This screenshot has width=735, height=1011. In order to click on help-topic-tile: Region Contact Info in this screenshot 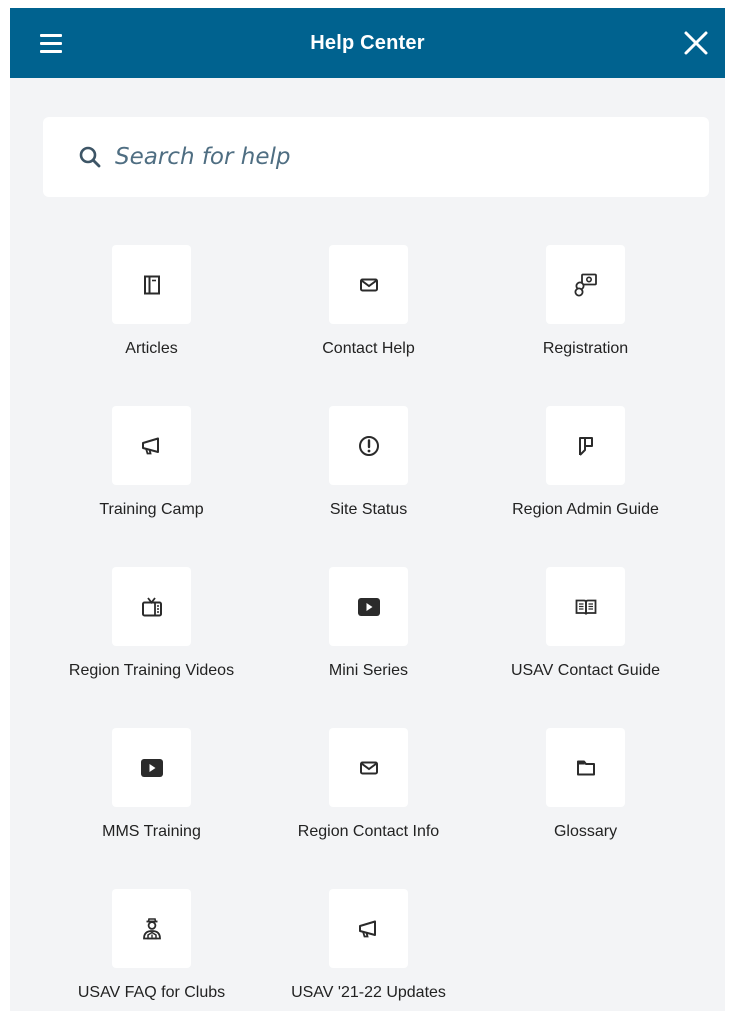, I will do `click(368, 808)`.